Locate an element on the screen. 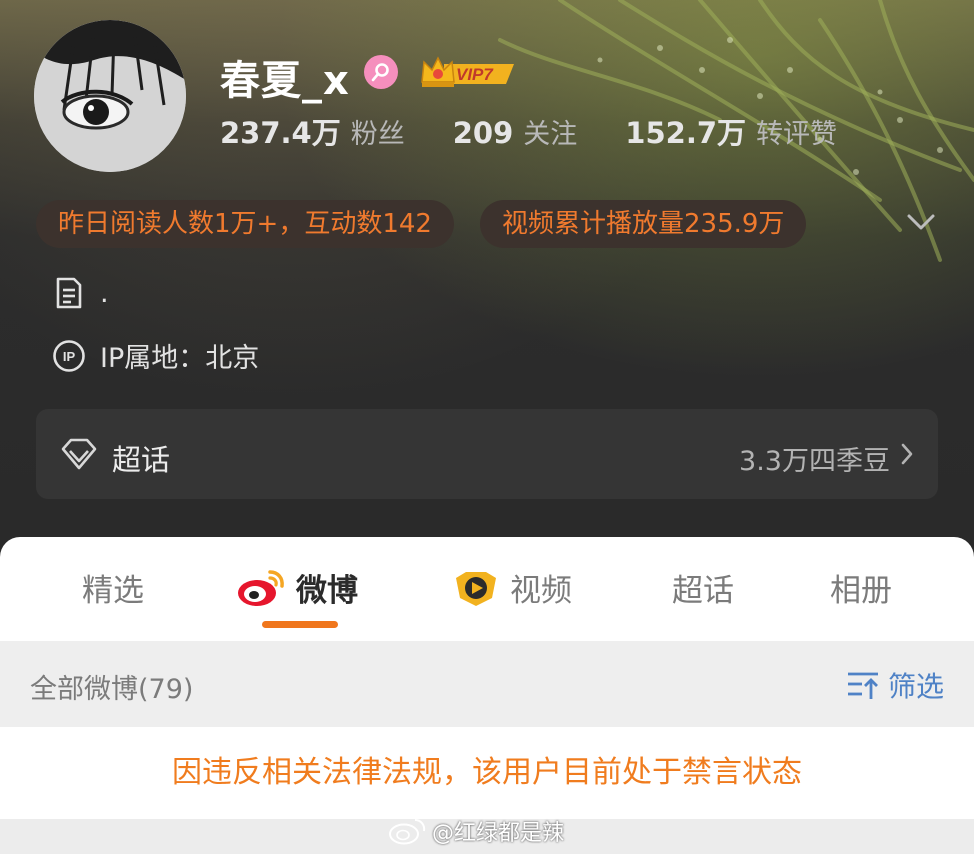 This screenshot has width=974, height=854. stat-value: 209 is located at coordinates (483, 133).